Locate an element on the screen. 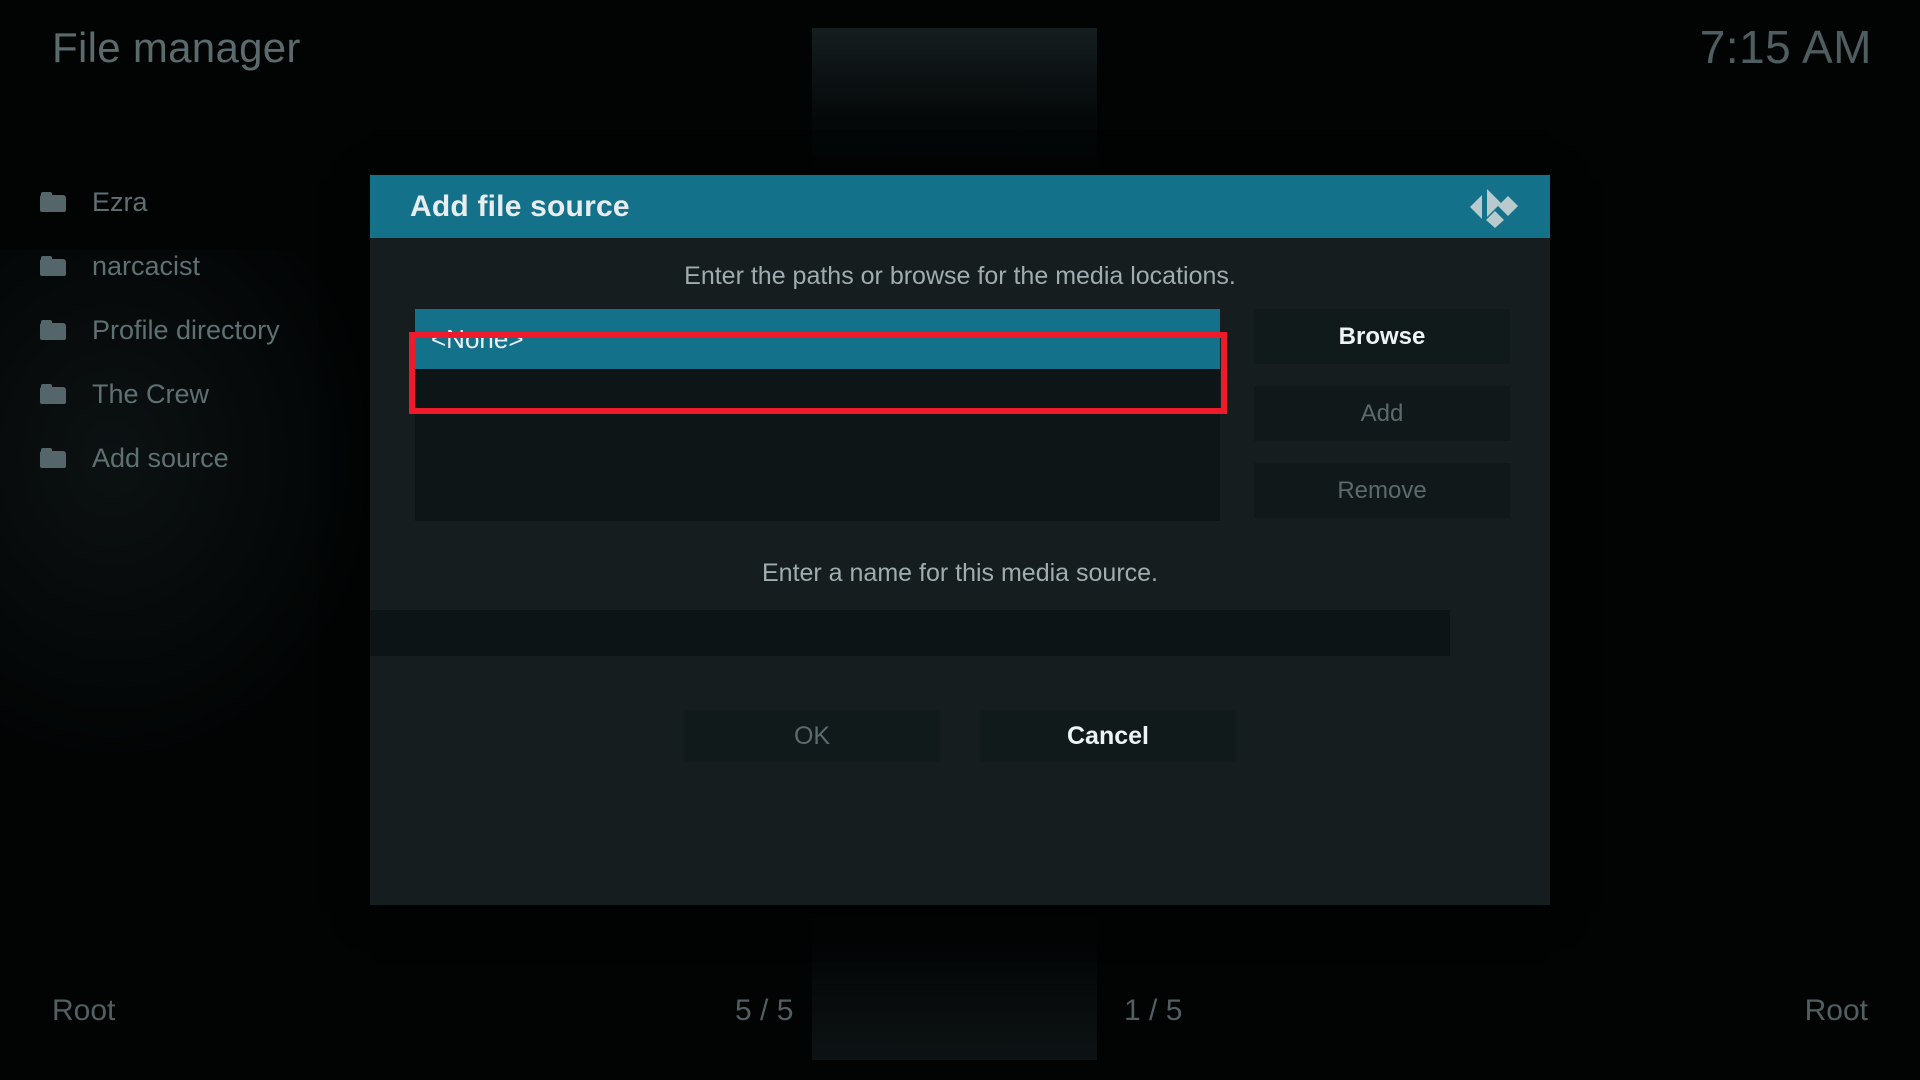 The width and height of the screenshot is (1920, 1080). dialog-footer: OK Cancel is located at coordinates (960, 736).